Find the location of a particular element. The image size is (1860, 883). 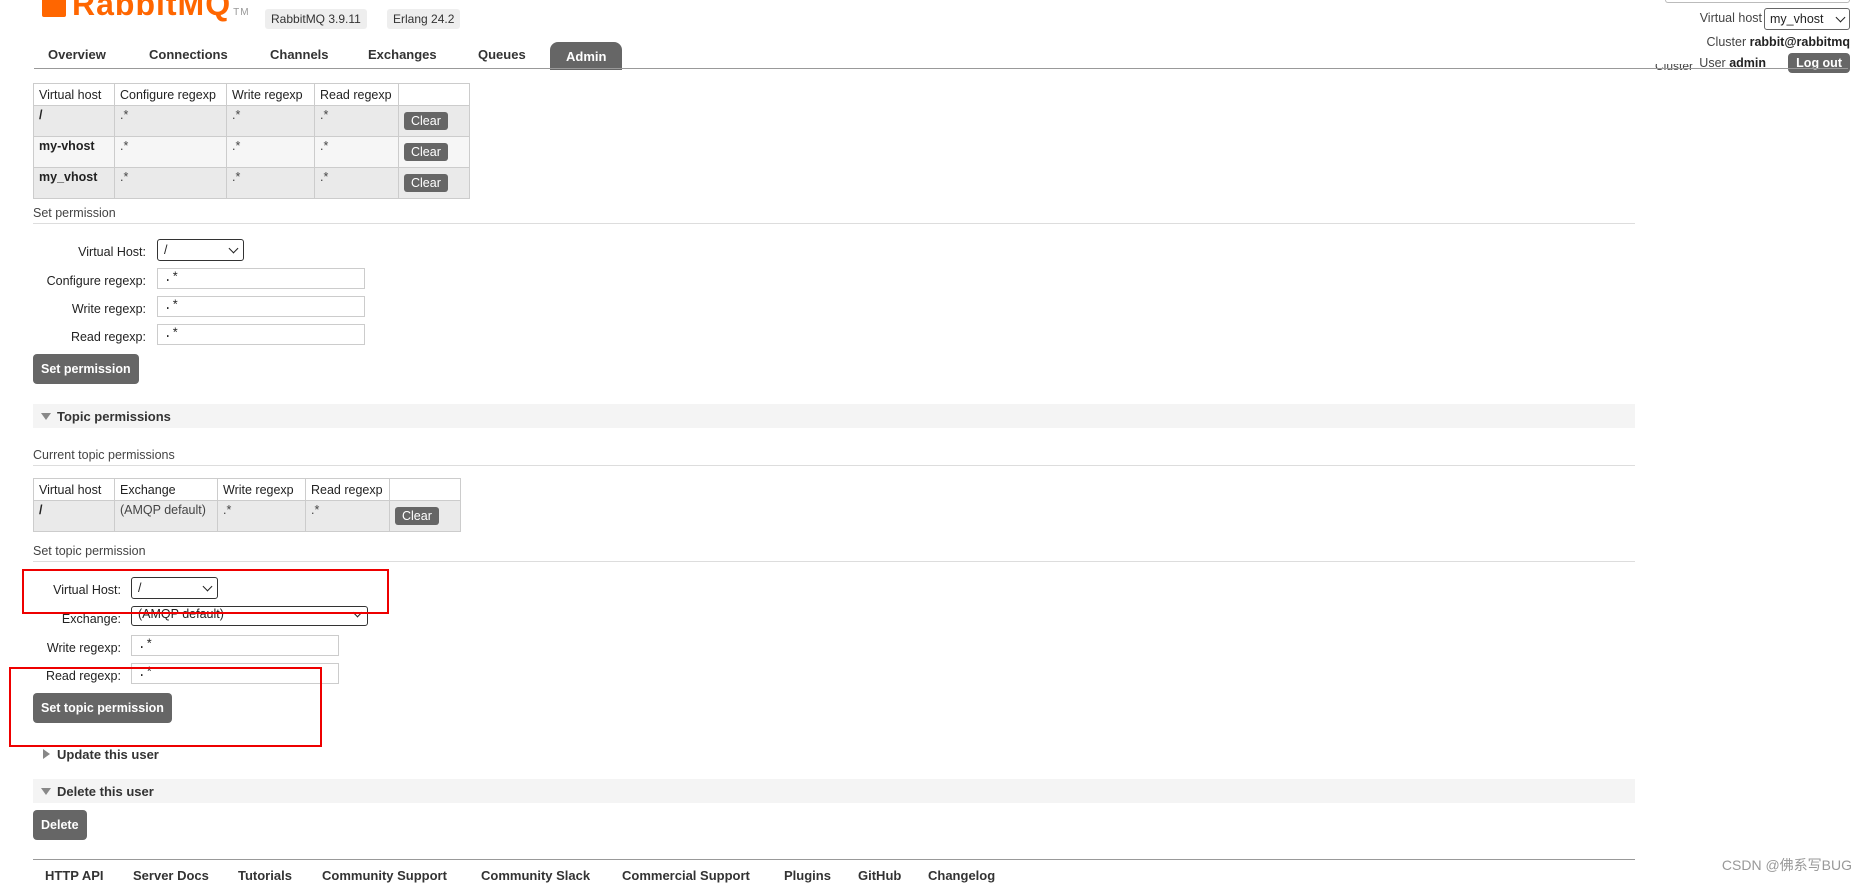

footer-link-github: GitHub is located at coordinates (879, 875).